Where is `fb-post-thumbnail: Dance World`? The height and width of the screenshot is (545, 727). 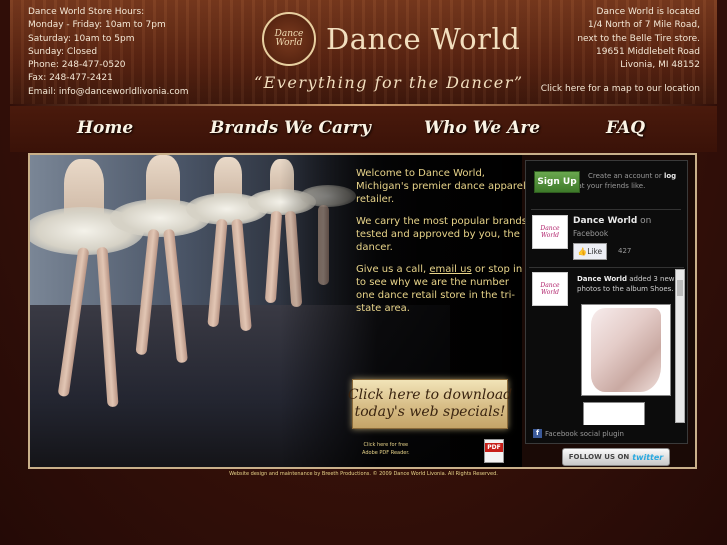 fb-post-thumbnail: Dance World is located at coordinates (550, 289).